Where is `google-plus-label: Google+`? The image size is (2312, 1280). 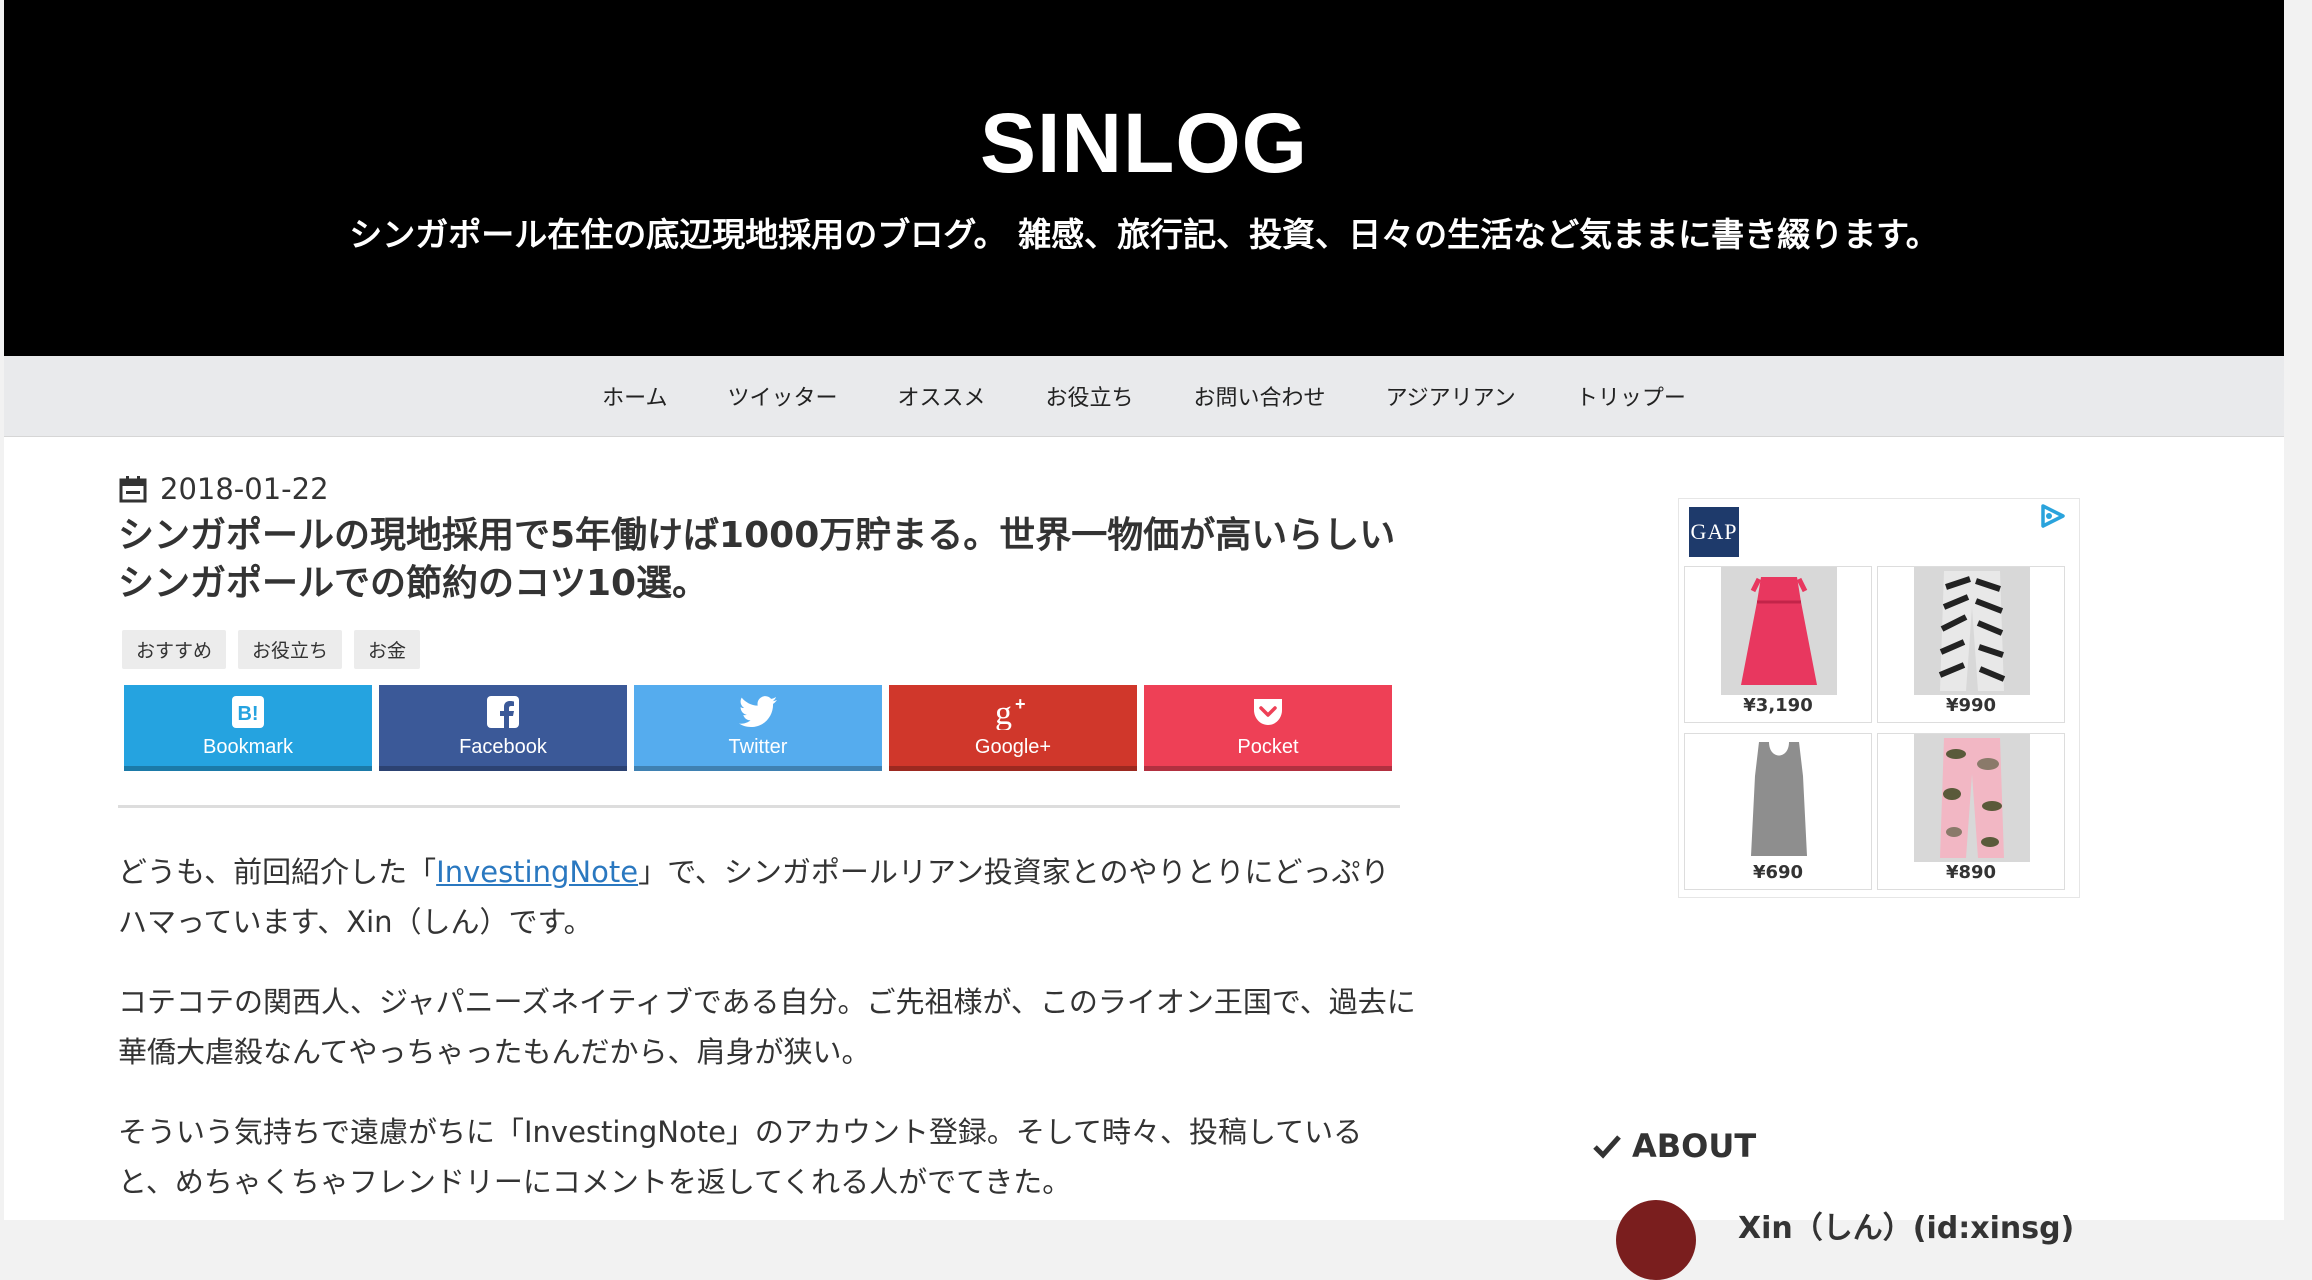
google-plus-label: Google+ is located at coordinates (1013, 747).